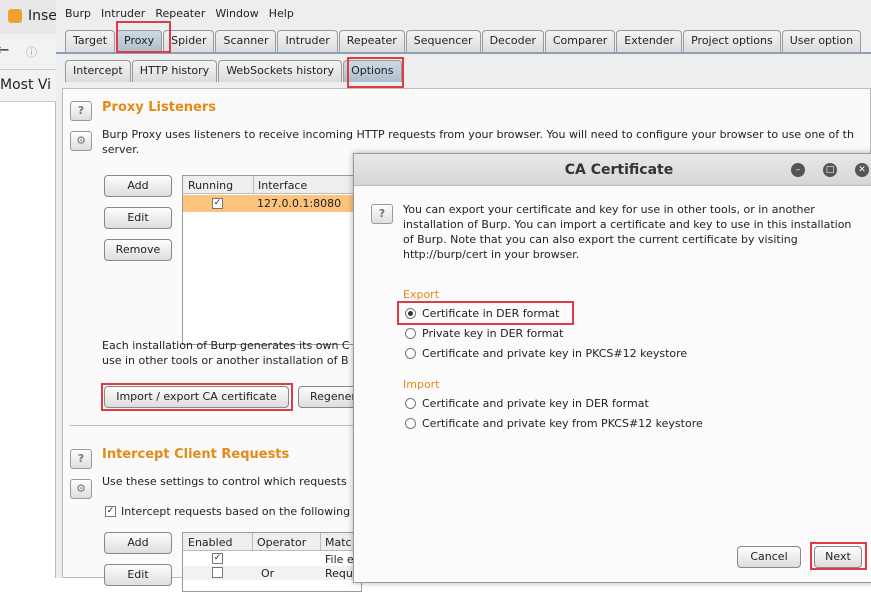  I want to click on export-label: Export, so click(421, 294).